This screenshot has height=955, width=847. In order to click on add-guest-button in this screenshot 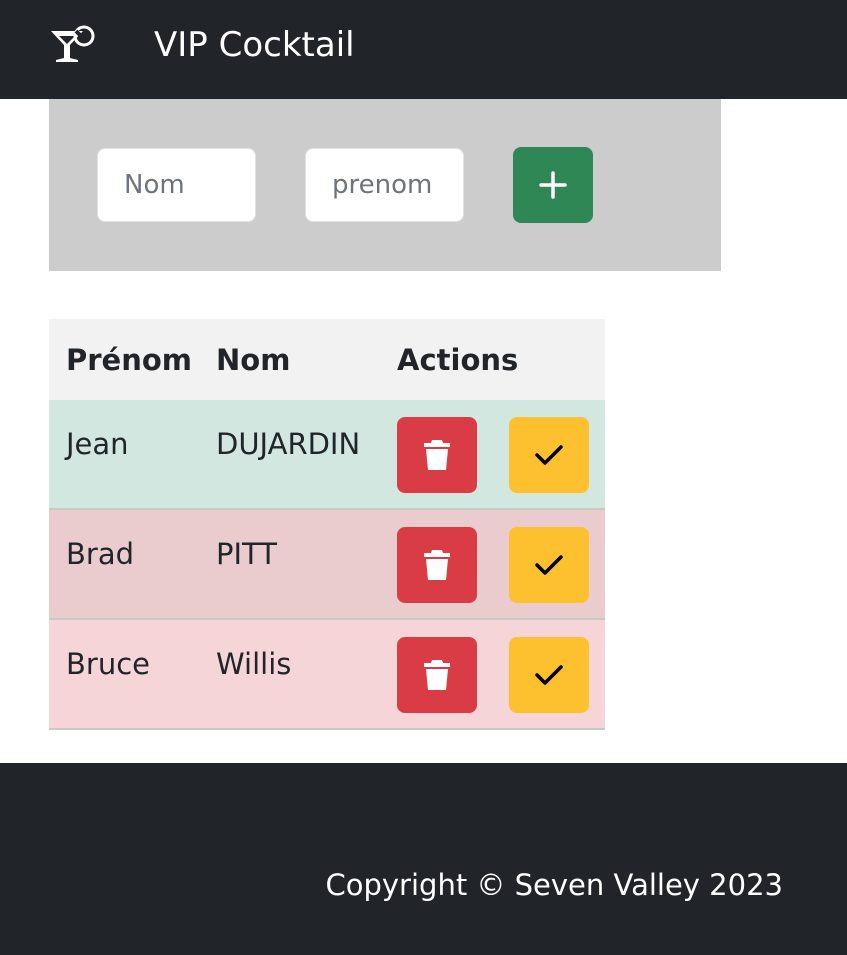, I will do `click(553, 185)`.